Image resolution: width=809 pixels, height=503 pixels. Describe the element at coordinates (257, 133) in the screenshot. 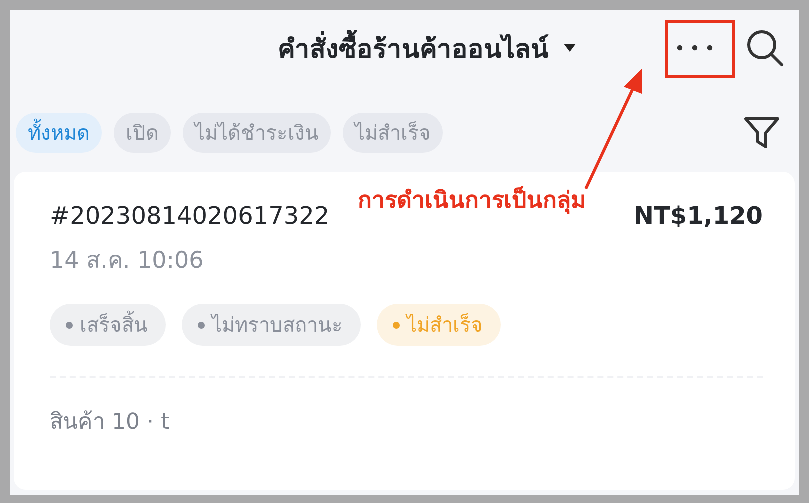

I see `filter-tab: ไม่ได้ชำระเงิน` at that location.